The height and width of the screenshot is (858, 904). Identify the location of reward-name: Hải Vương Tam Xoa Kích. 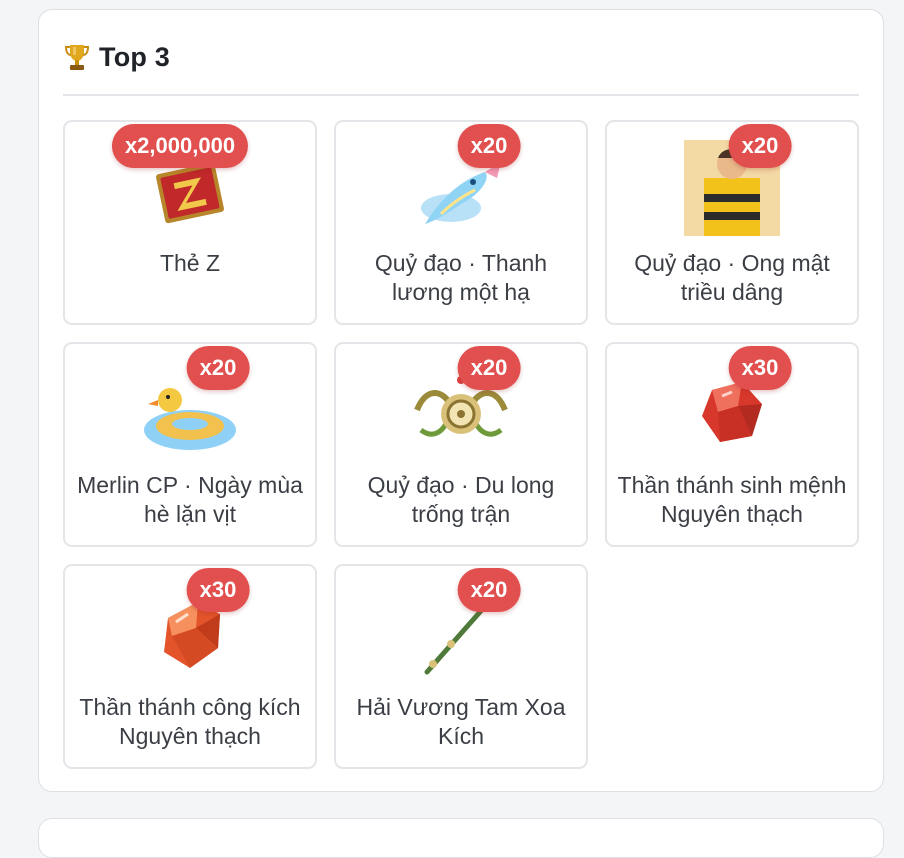
(461, 721).